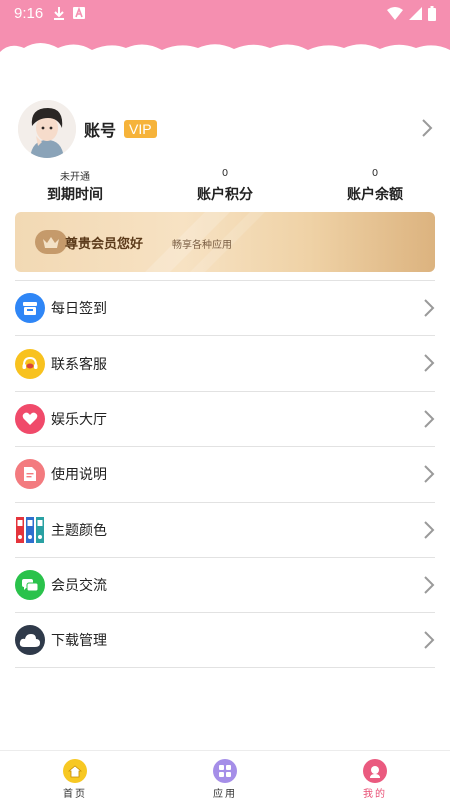 The height and width of the screenshot is (800, 450). Describe the element at coordinates (75, 794) in the screenshot. I see `nav-label: 首页` at that location.